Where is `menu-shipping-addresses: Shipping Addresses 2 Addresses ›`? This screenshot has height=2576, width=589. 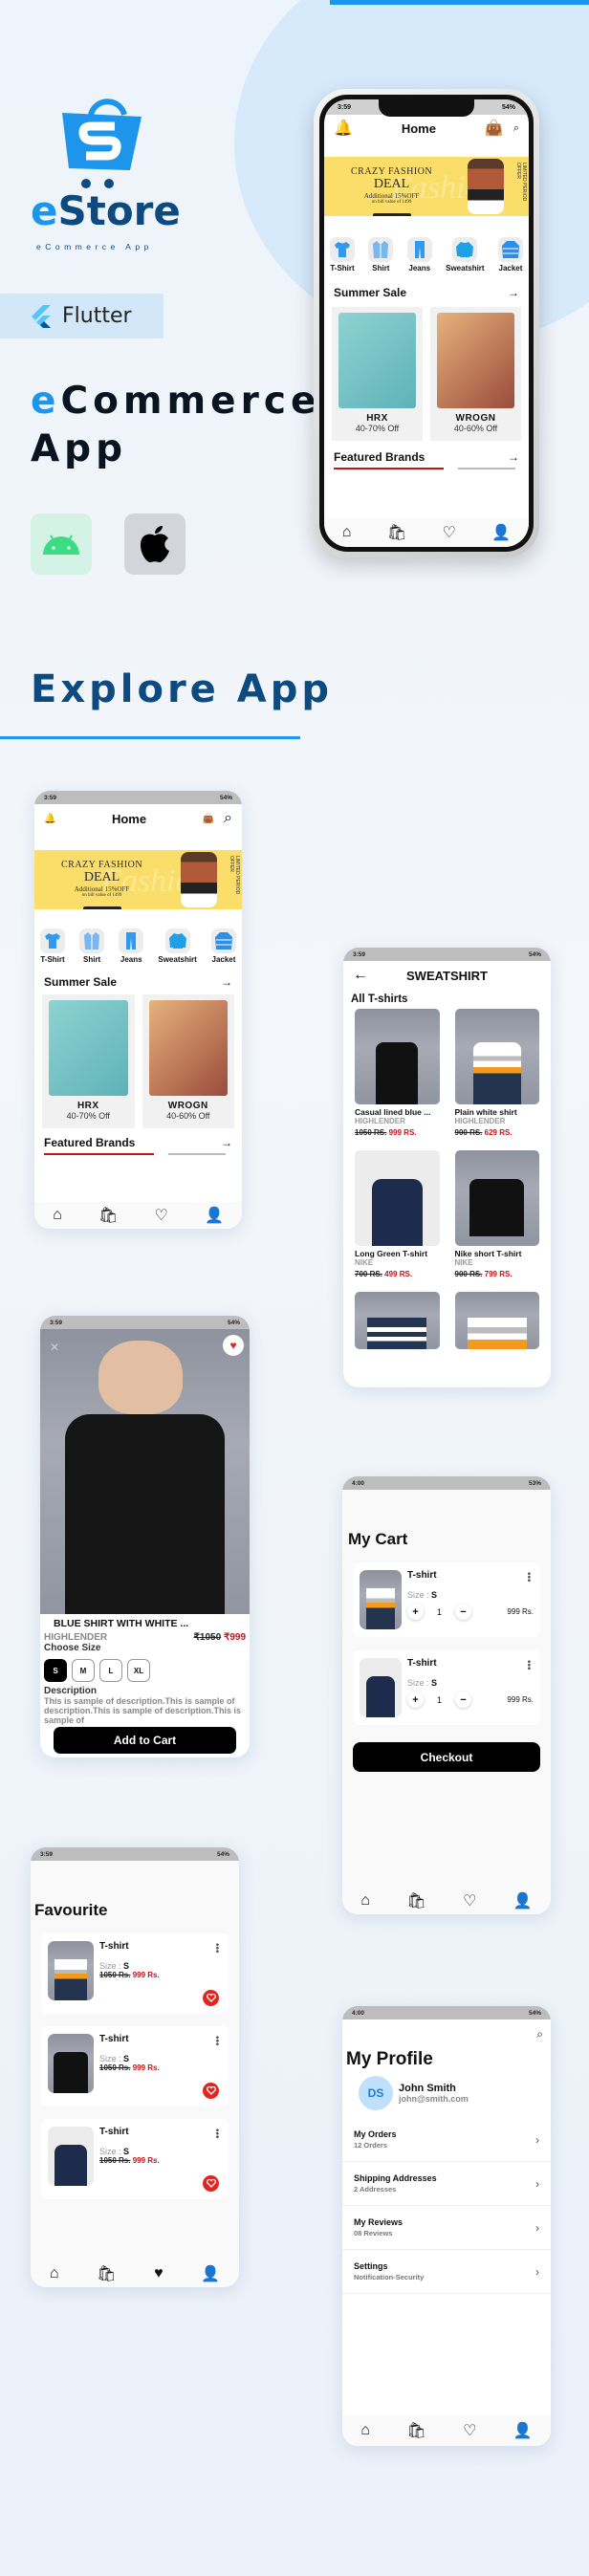
menu-shipping-addresses: Shipping Addresses 2 Addresses › is located at coordinates (447, 2184).